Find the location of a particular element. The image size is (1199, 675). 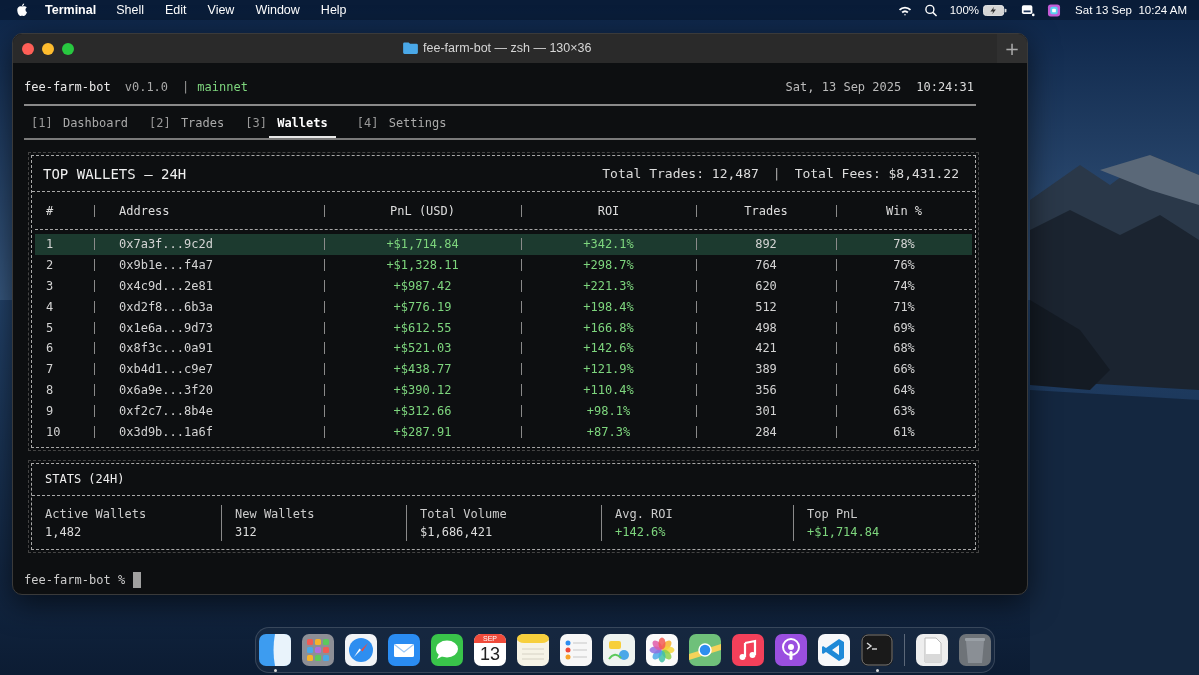

compass-icon is located at coordinates (361, 650).